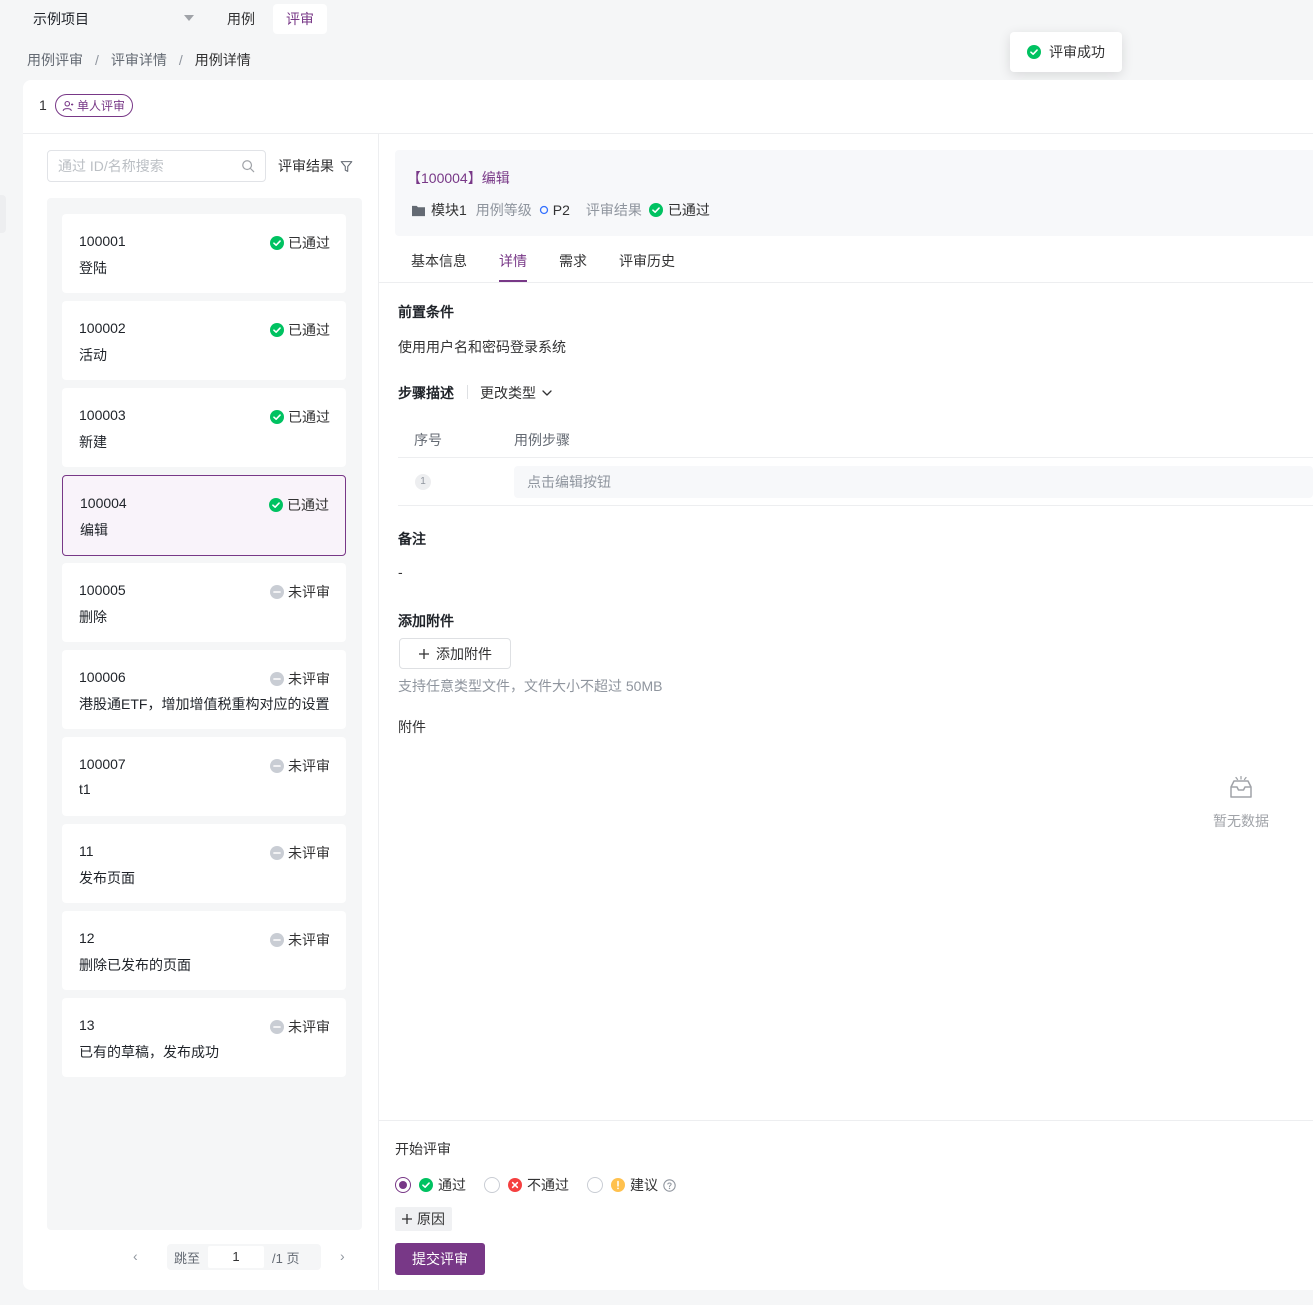  Describe the element at coordinates (87, 938) in the screenshot. I see `case-id: 12` at that location.